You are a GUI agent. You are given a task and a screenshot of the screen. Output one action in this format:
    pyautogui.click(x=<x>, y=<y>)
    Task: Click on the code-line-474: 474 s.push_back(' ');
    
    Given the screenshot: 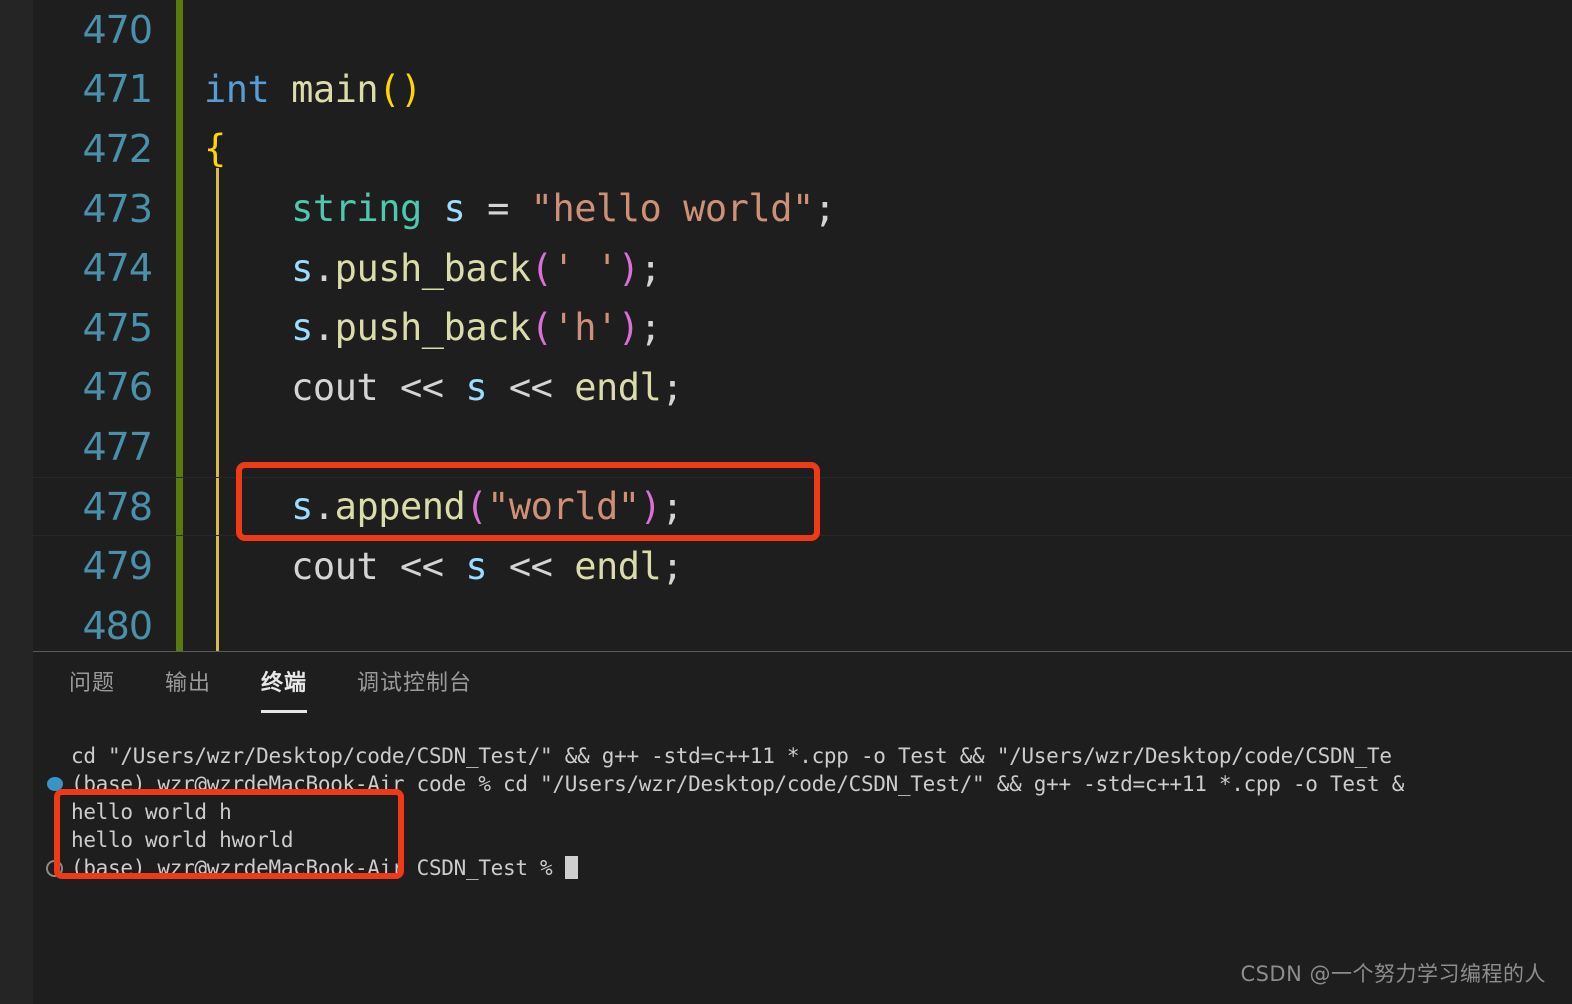 What is the action you would take?
    pyautogui.click(x=802, y=268)
    